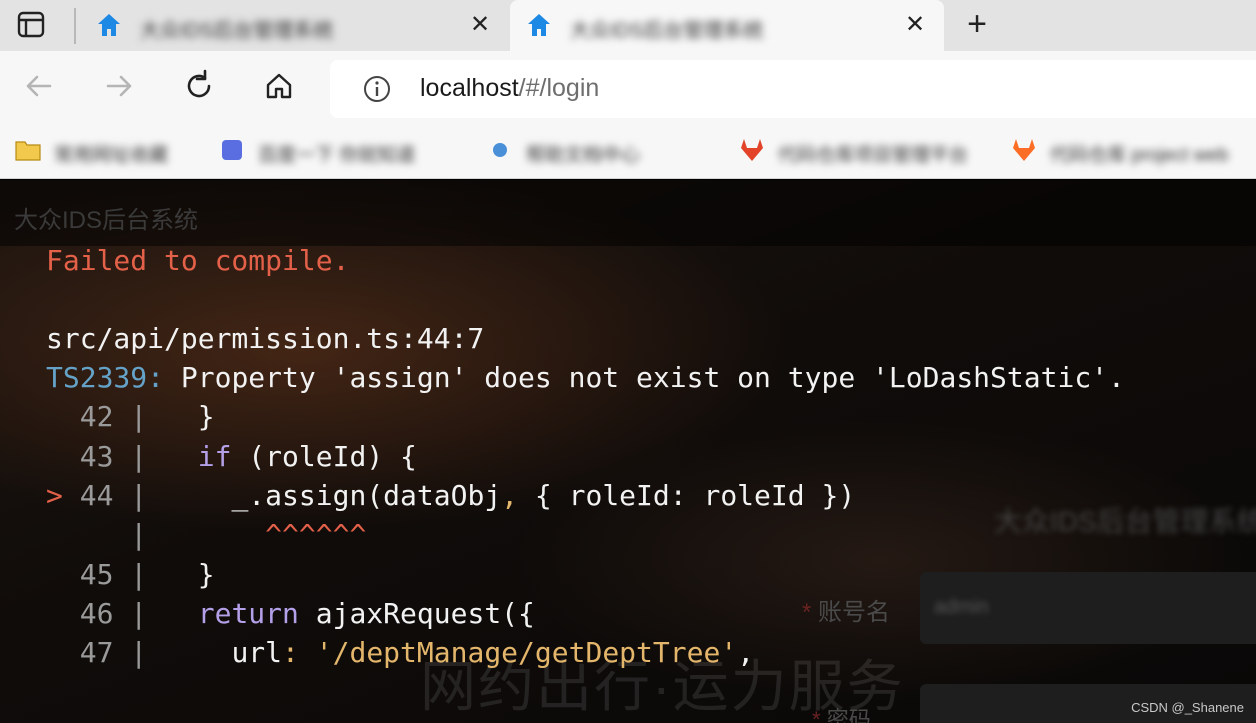 The width and height of the screenshot is (1256, 723). I want to click on bookmark-label: 代码仓库 project web, so click(1139, 155).